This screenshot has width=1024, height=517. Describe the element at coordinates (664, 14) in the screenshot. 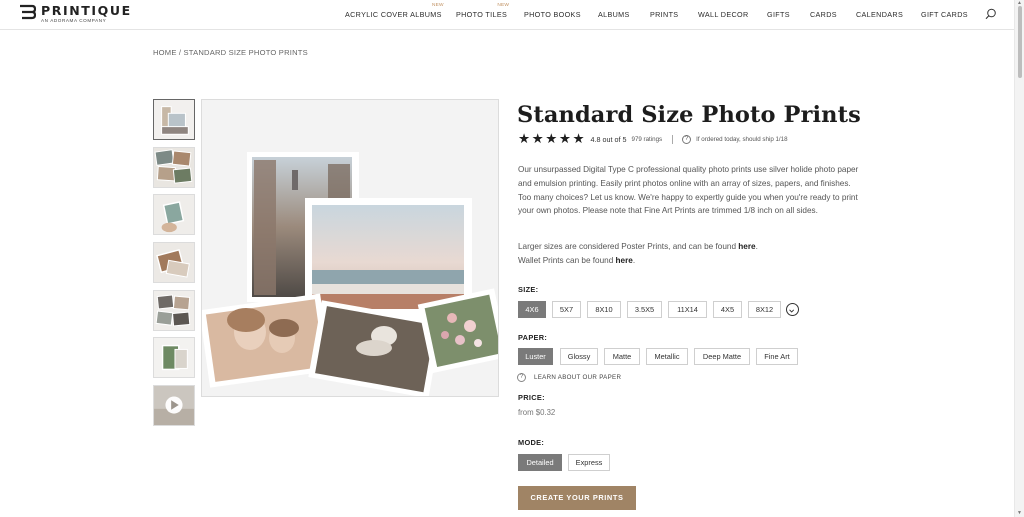

I see `nav-item-prints: PRINTS` at that location.